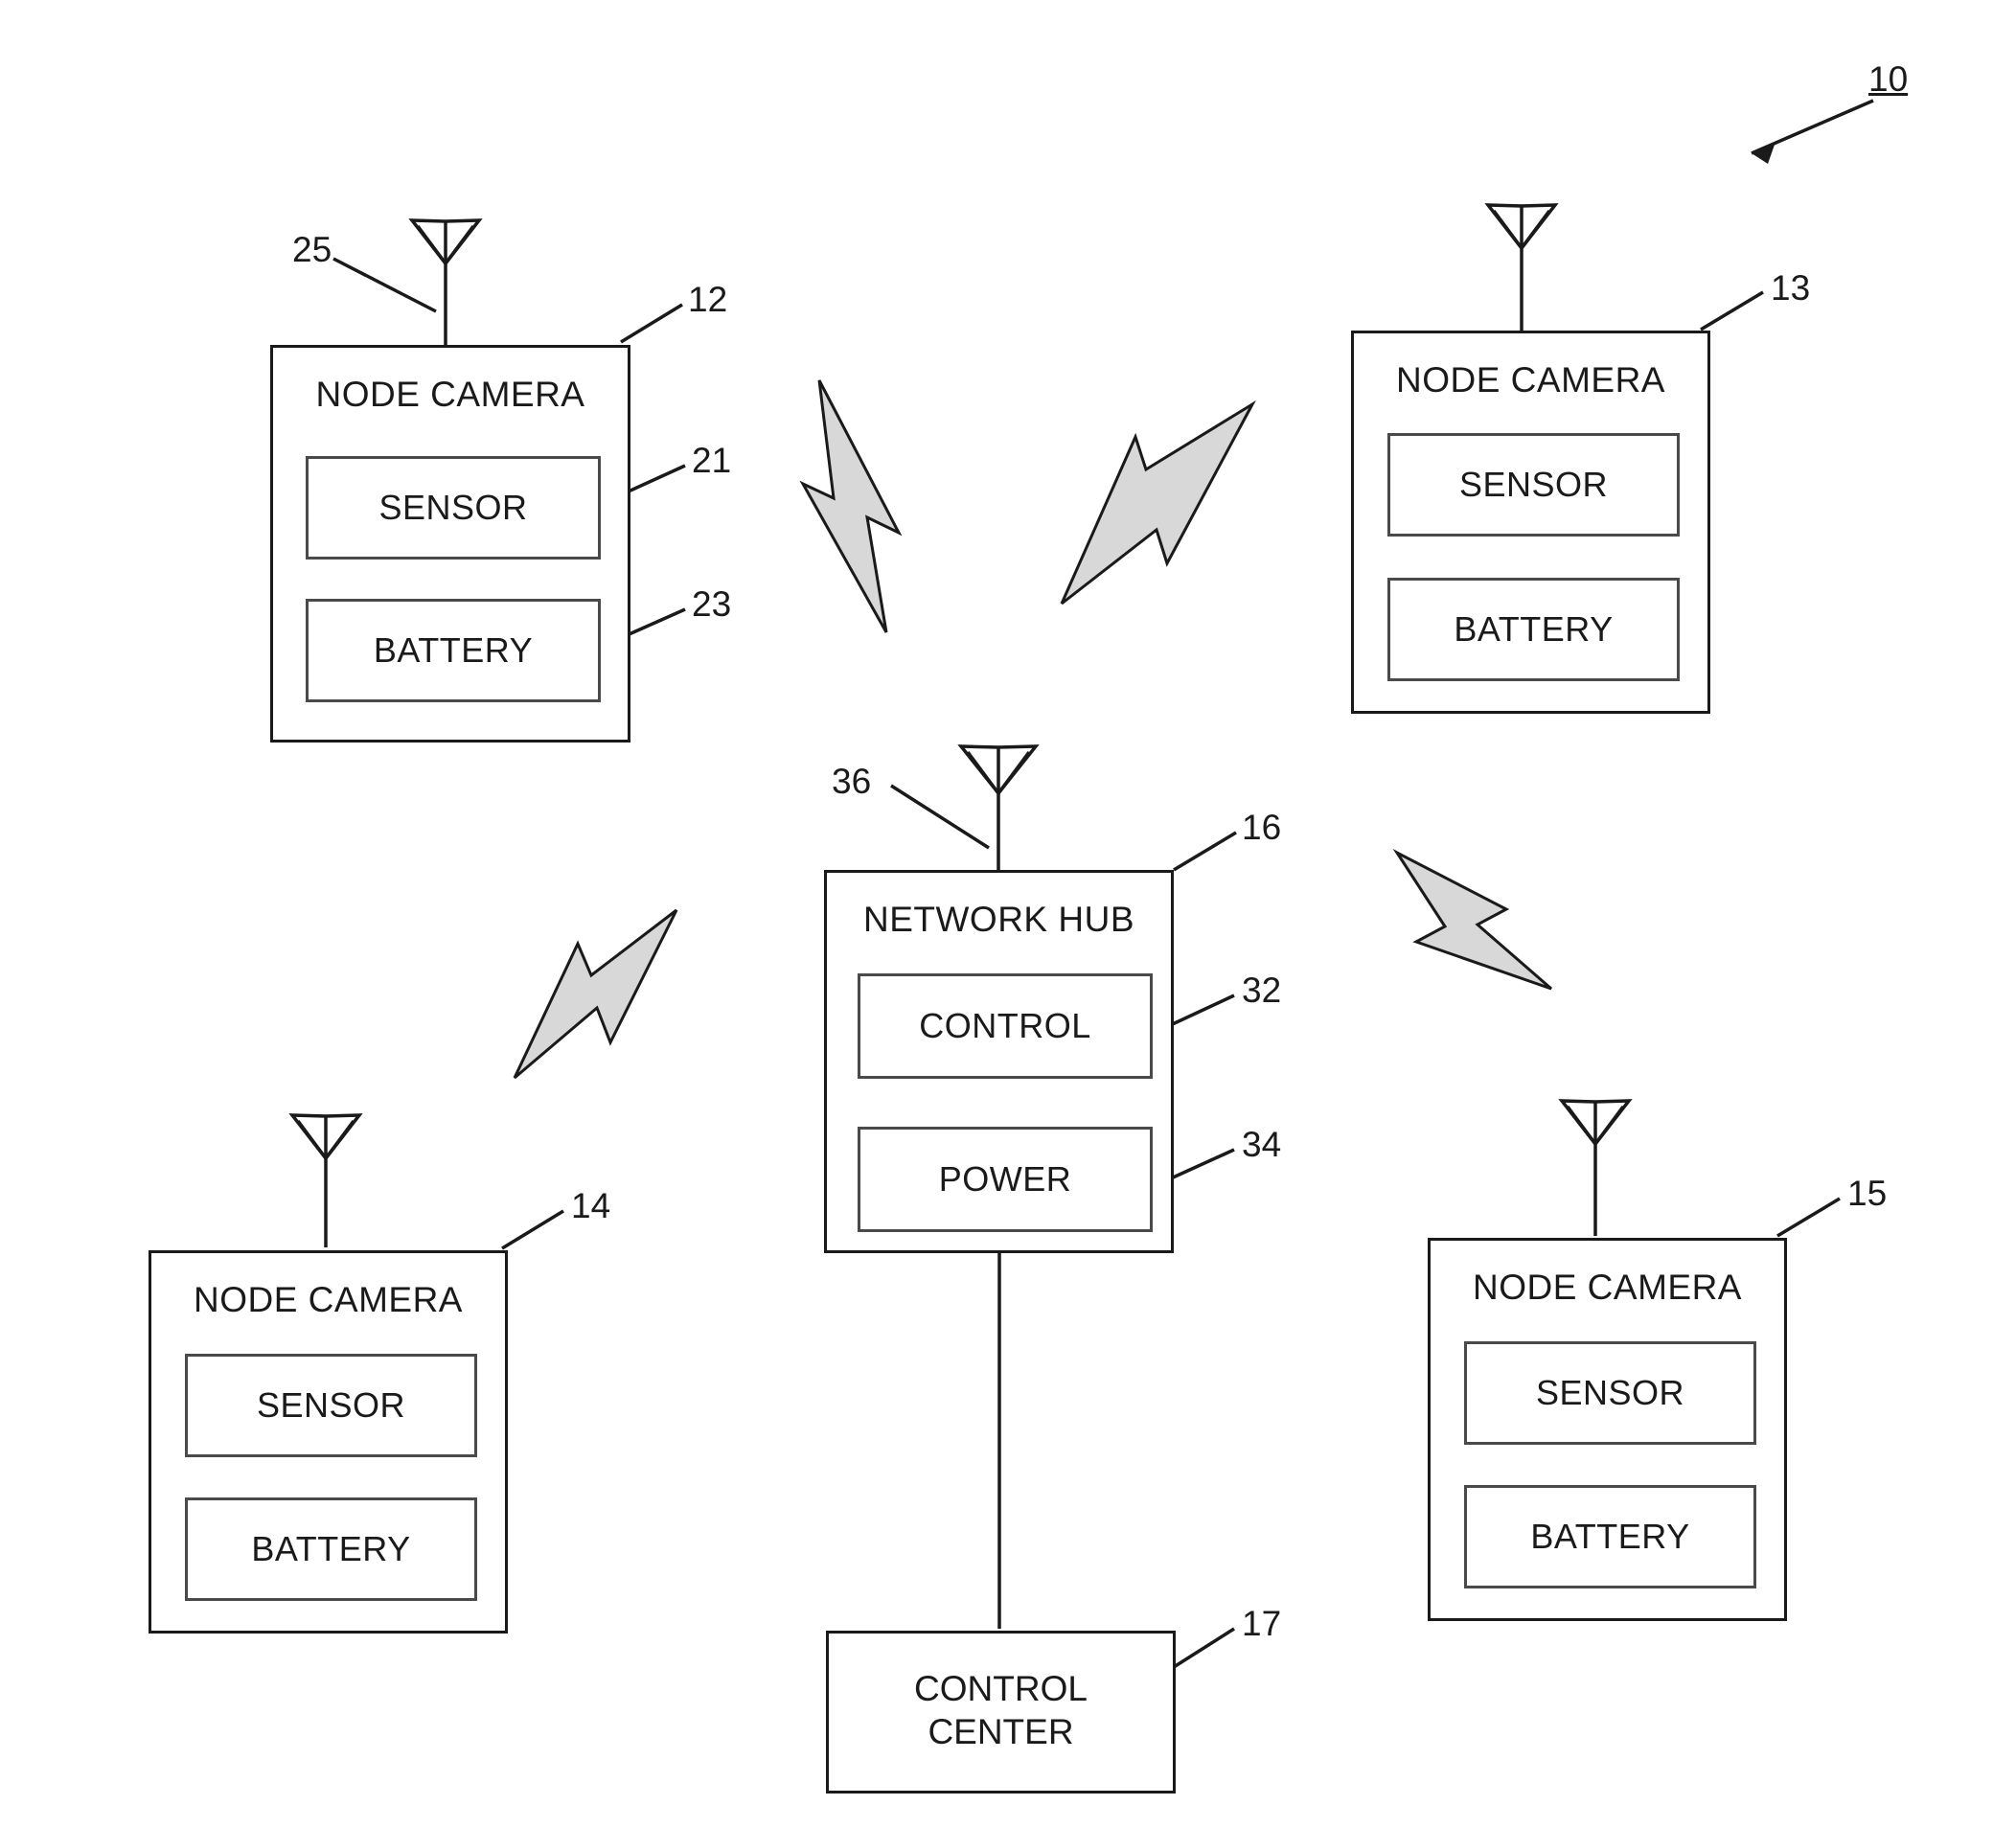  What do you see at coordinates (1534, 629) in the screenshot?
I see `node-camera-13-battery: BATTERY` at bounding box center [1534, 629].